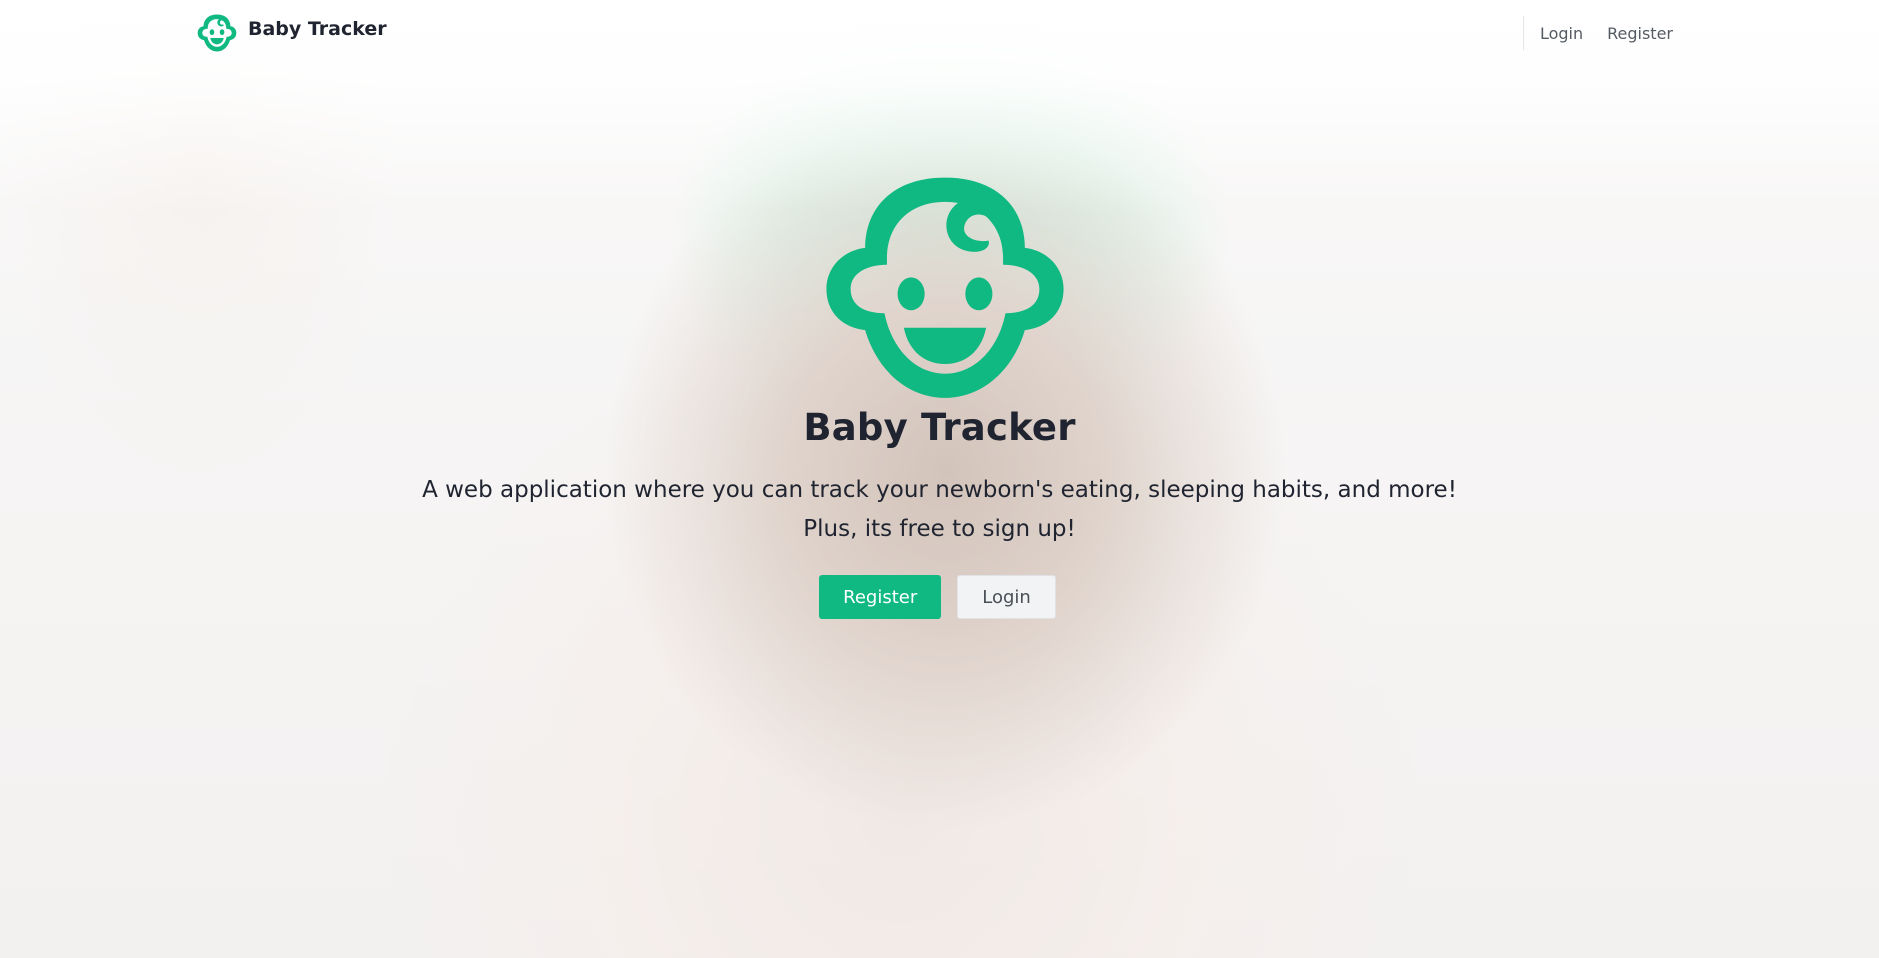  Describe the element at coordinates (939, 427) in the screenshot. I see `hero-title: Baby Tracker` at that location.